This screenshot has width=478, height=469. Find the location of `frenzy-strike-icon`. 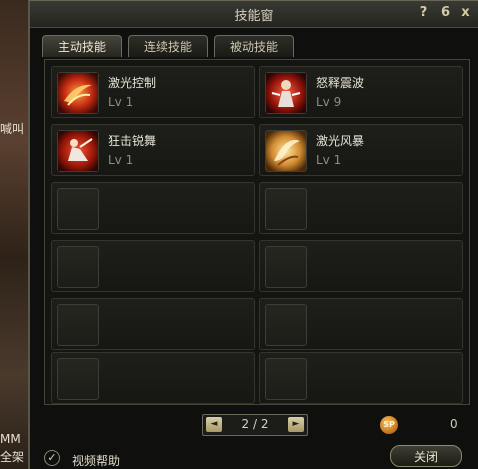

frenzy-strike-icon is located at coordinates (78, 151).